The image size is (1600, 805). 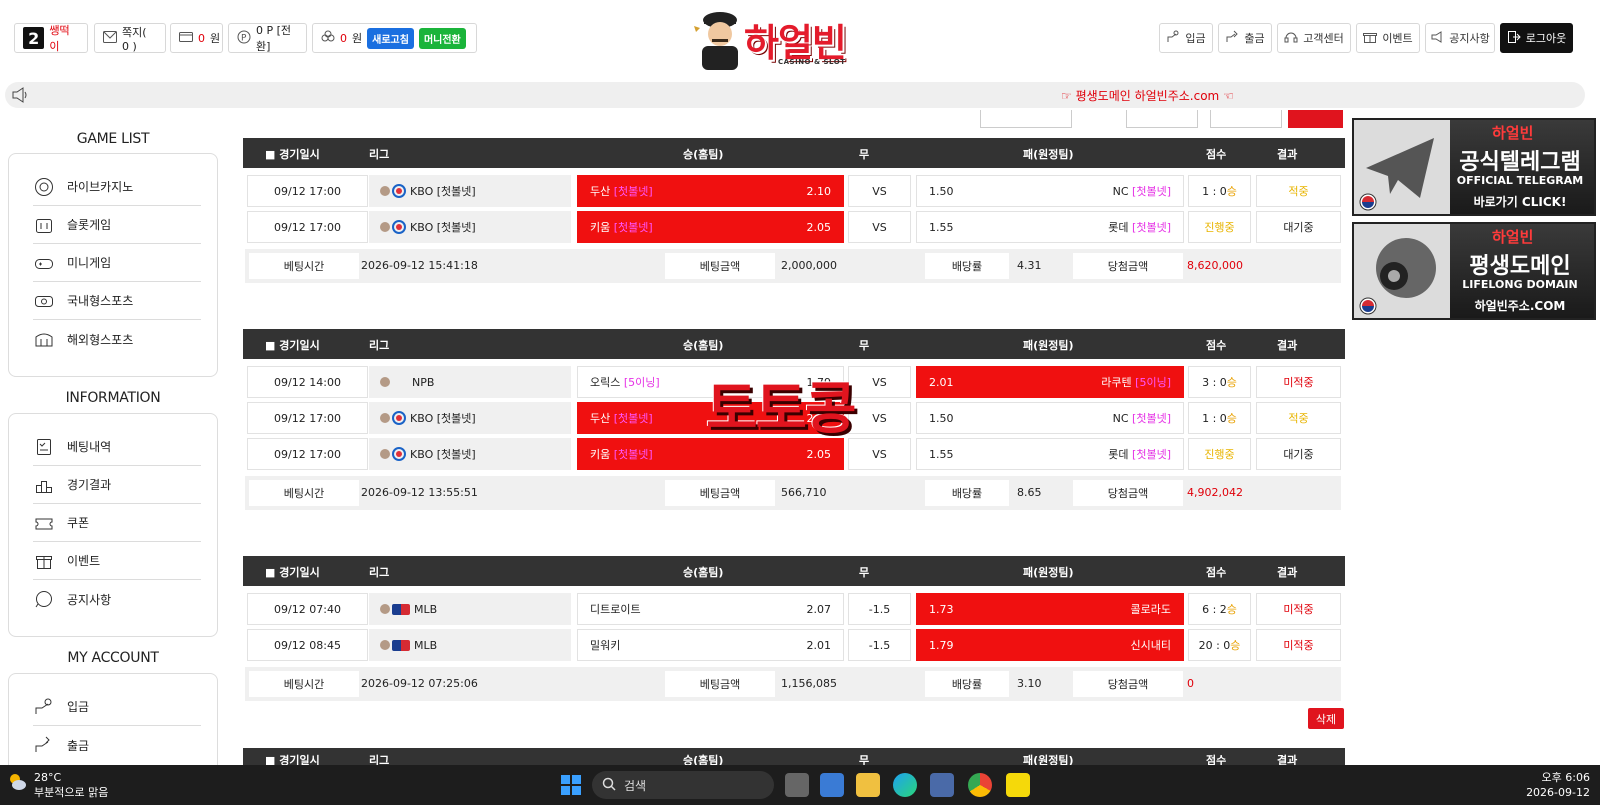 What do you see at coordinates (1186, 38) in the screenshot?
I see `deposit-button: 입금` at bounding box center [1186, 38].